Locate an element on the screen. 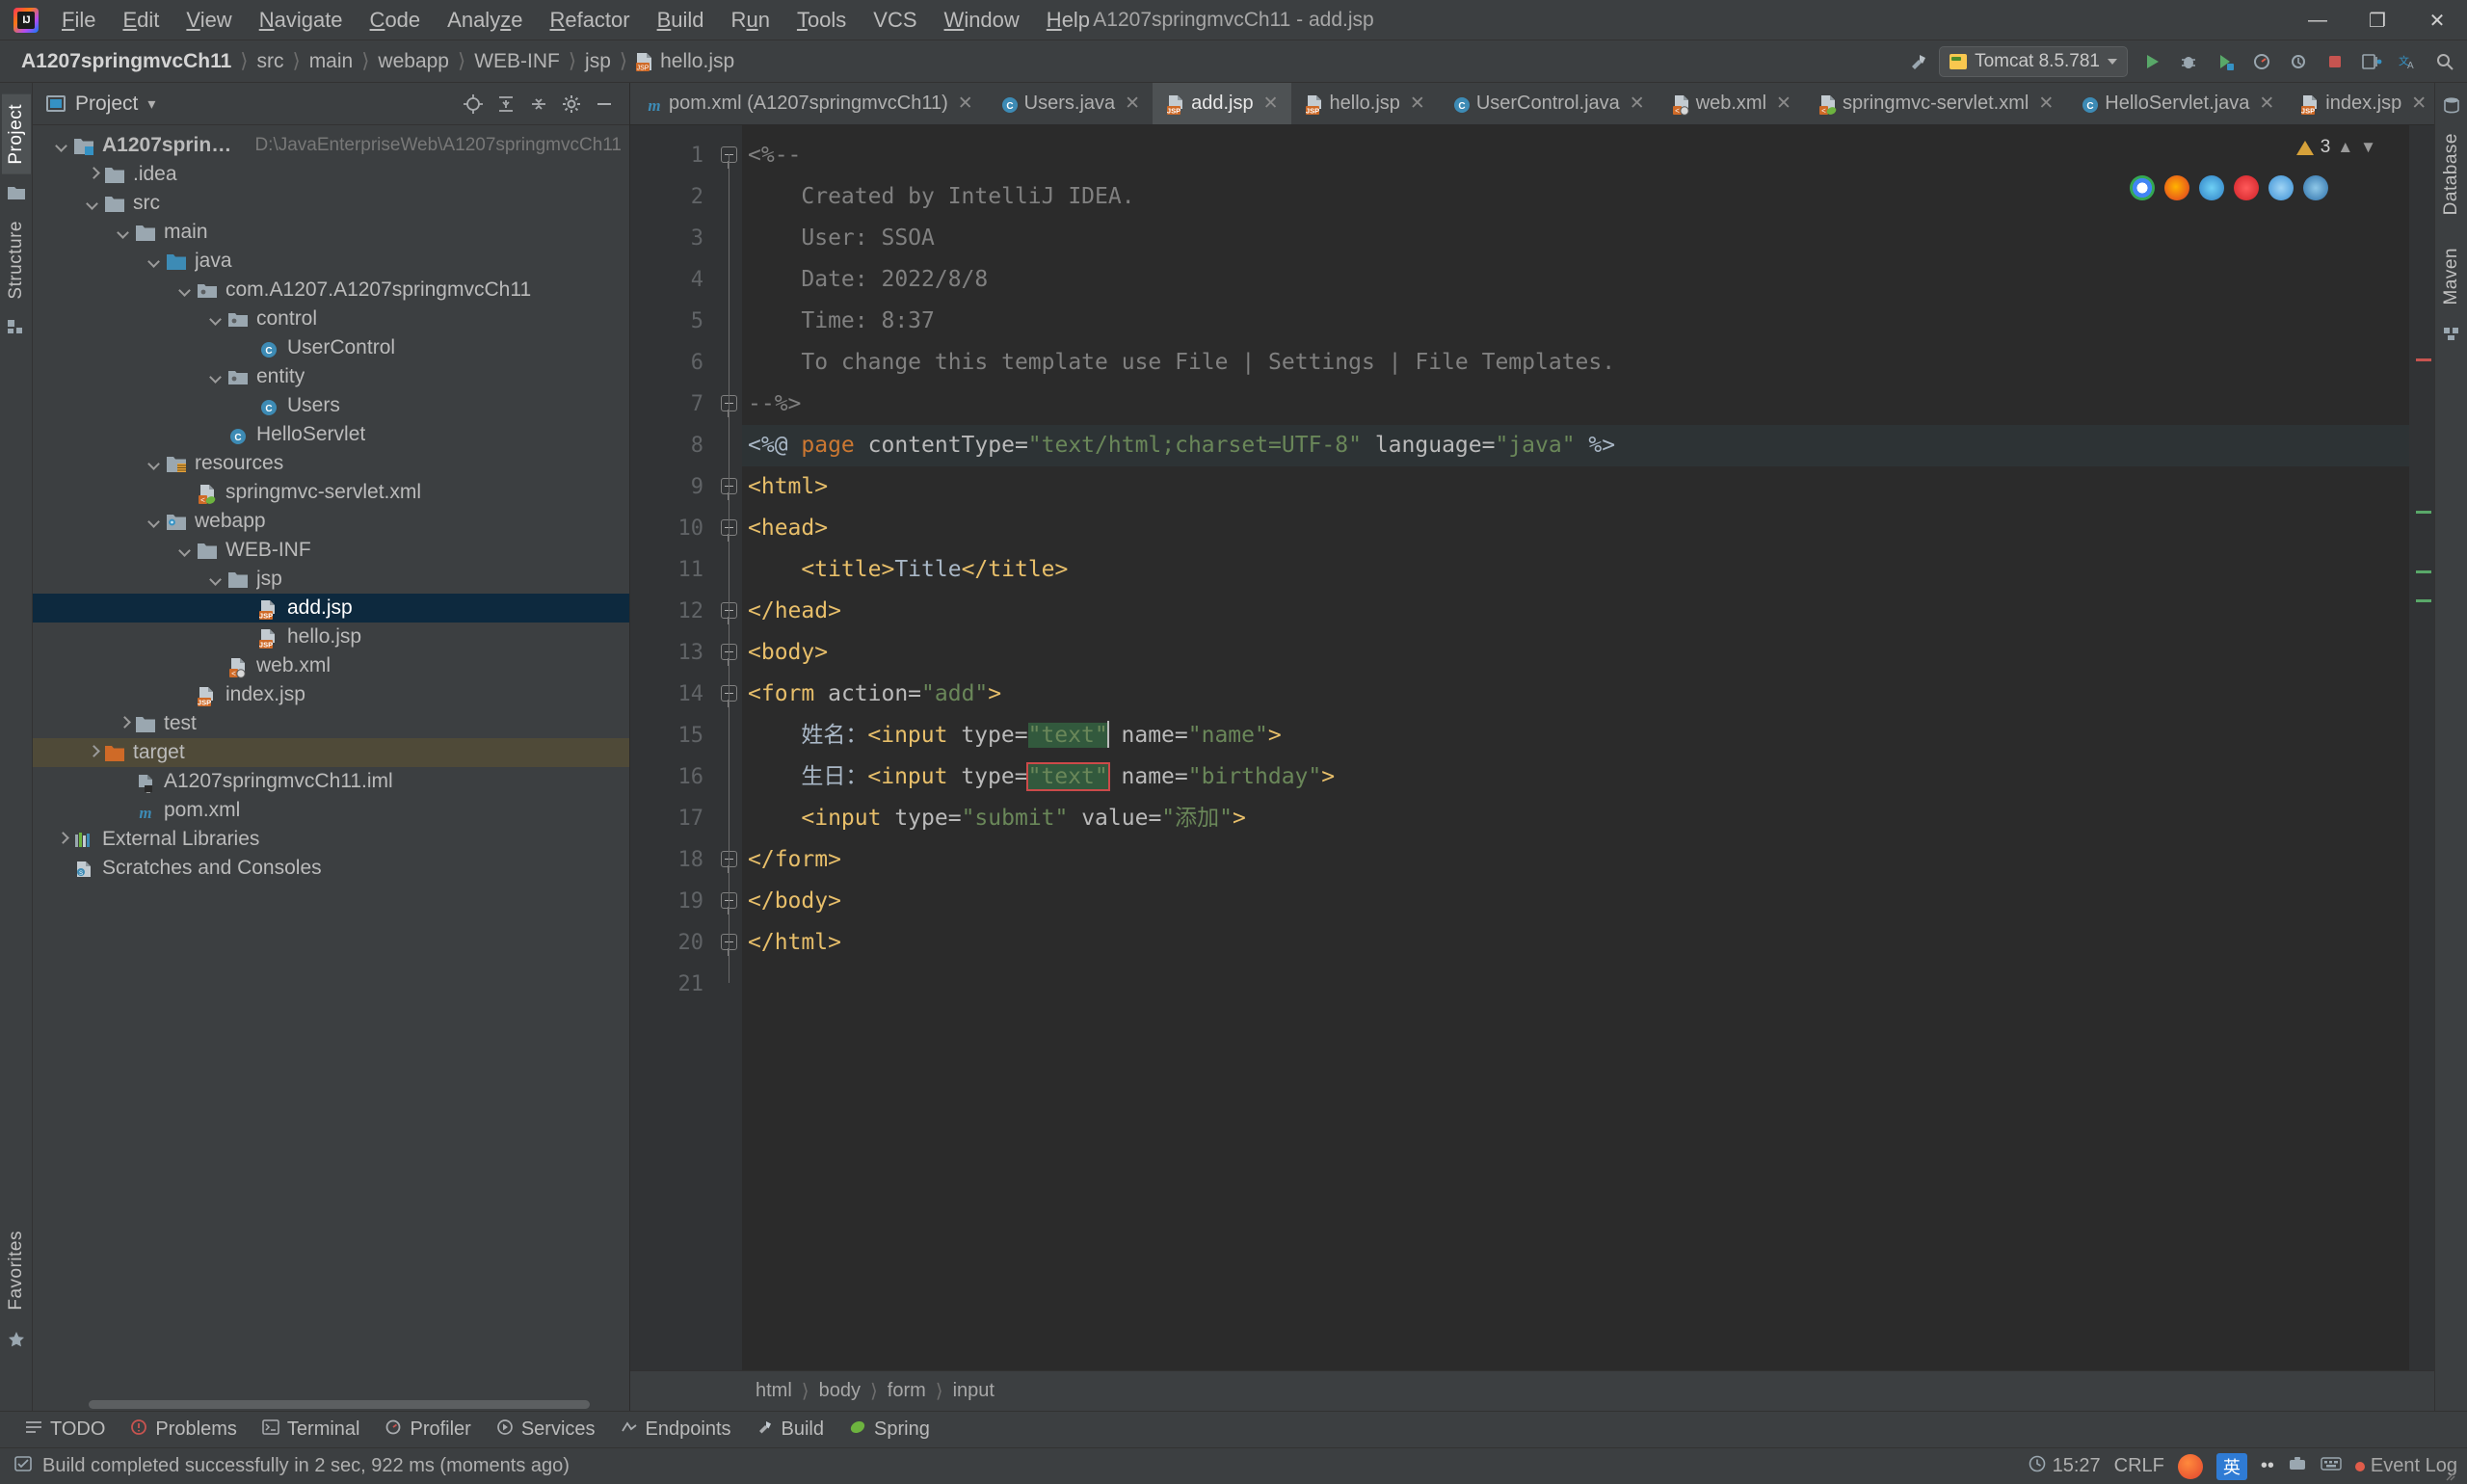  ime-keyboard-icon is located at coordinates (2331, 1466).